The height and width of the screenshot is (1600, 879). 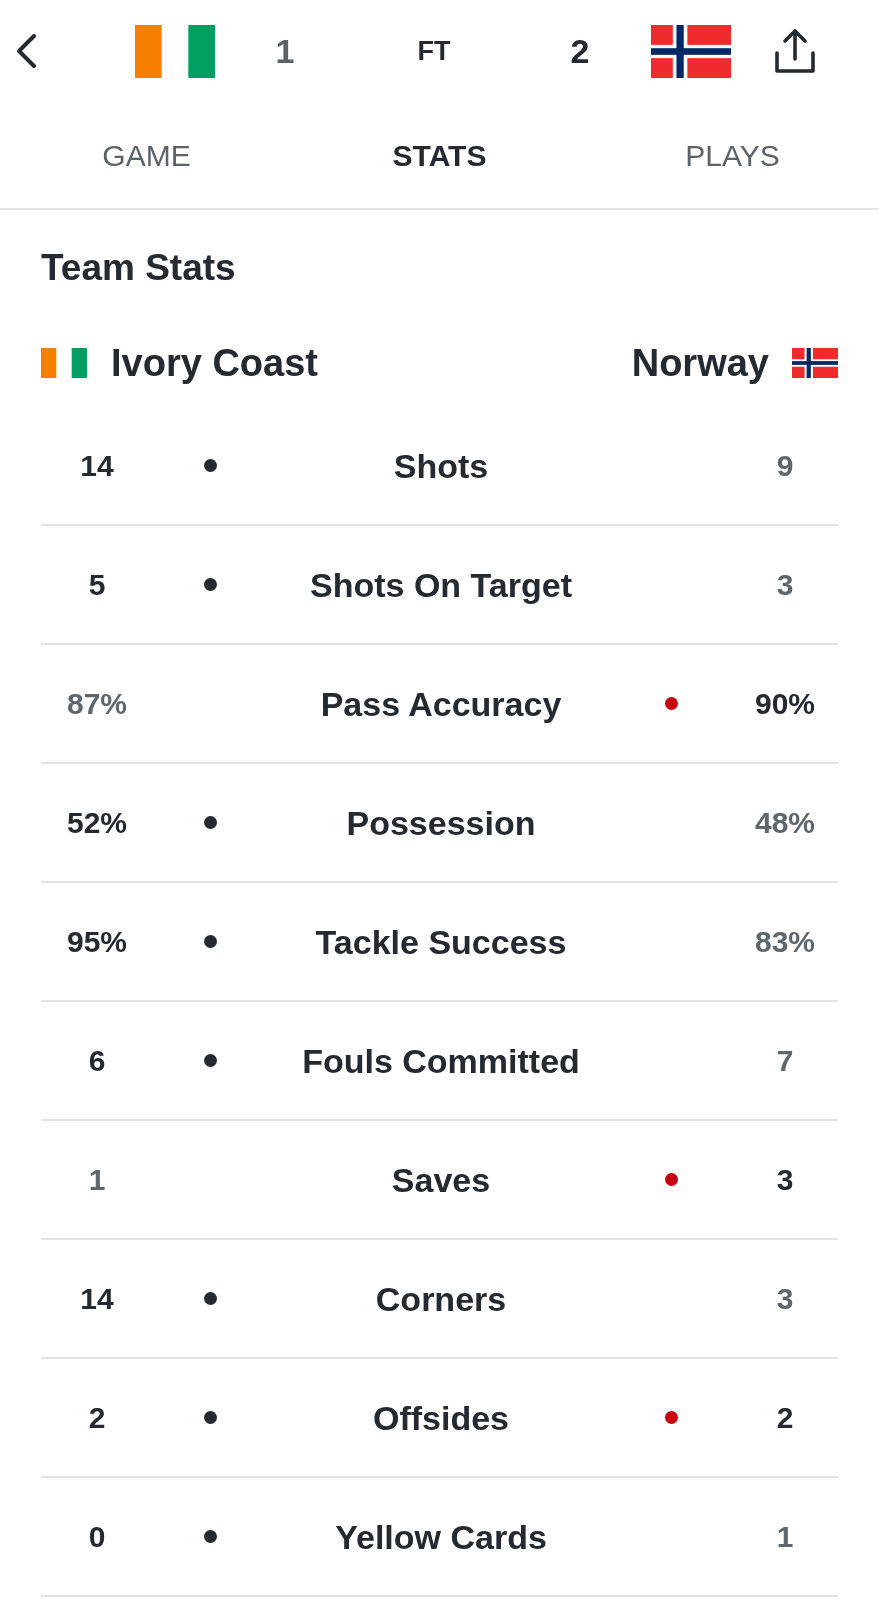 I want to click on share-icon, so click(x=795, y=51).